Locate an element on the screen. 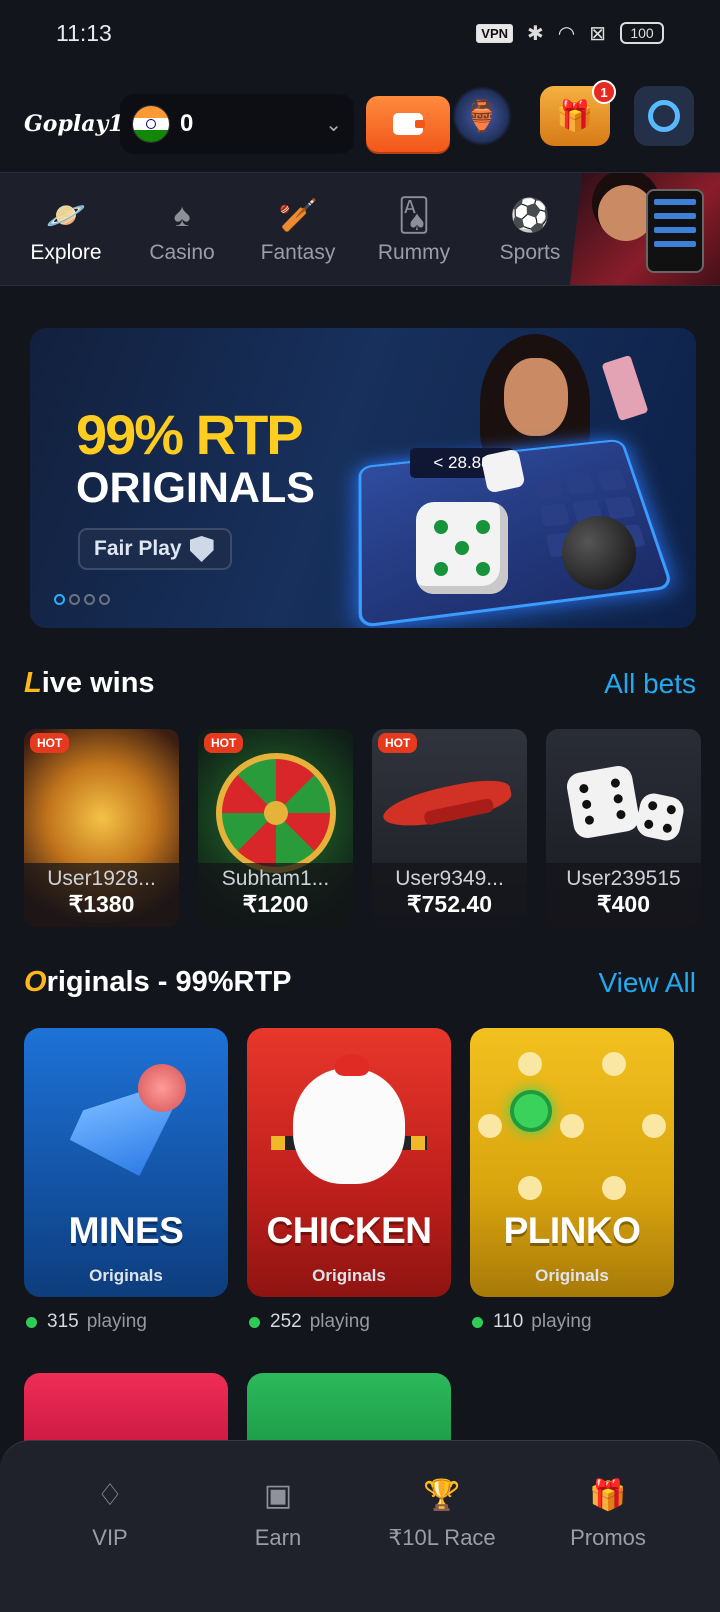  tab-fantasy: 🏏 Fantasy is located at coordinates (298, 230).